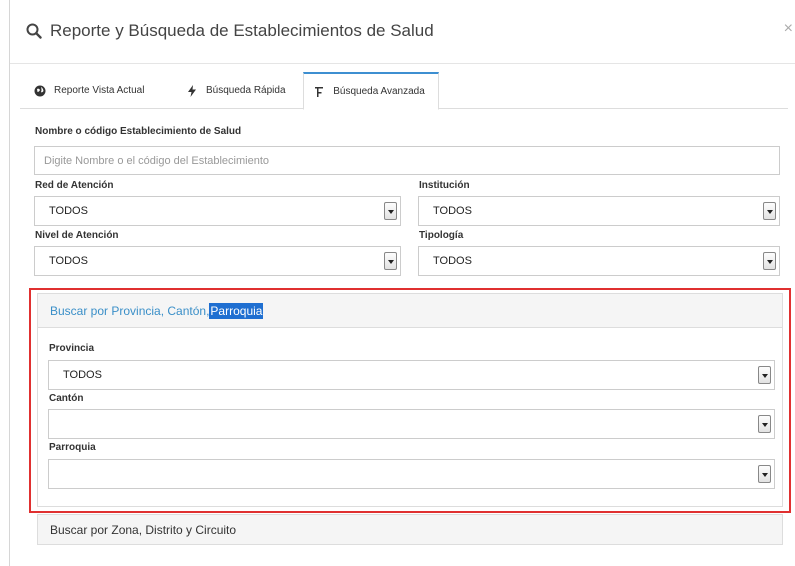 The image size is (795, 566). I want to click on zone-panel-heading: Buscar por Zona, Distrito y Circuito, so click(143, 529).